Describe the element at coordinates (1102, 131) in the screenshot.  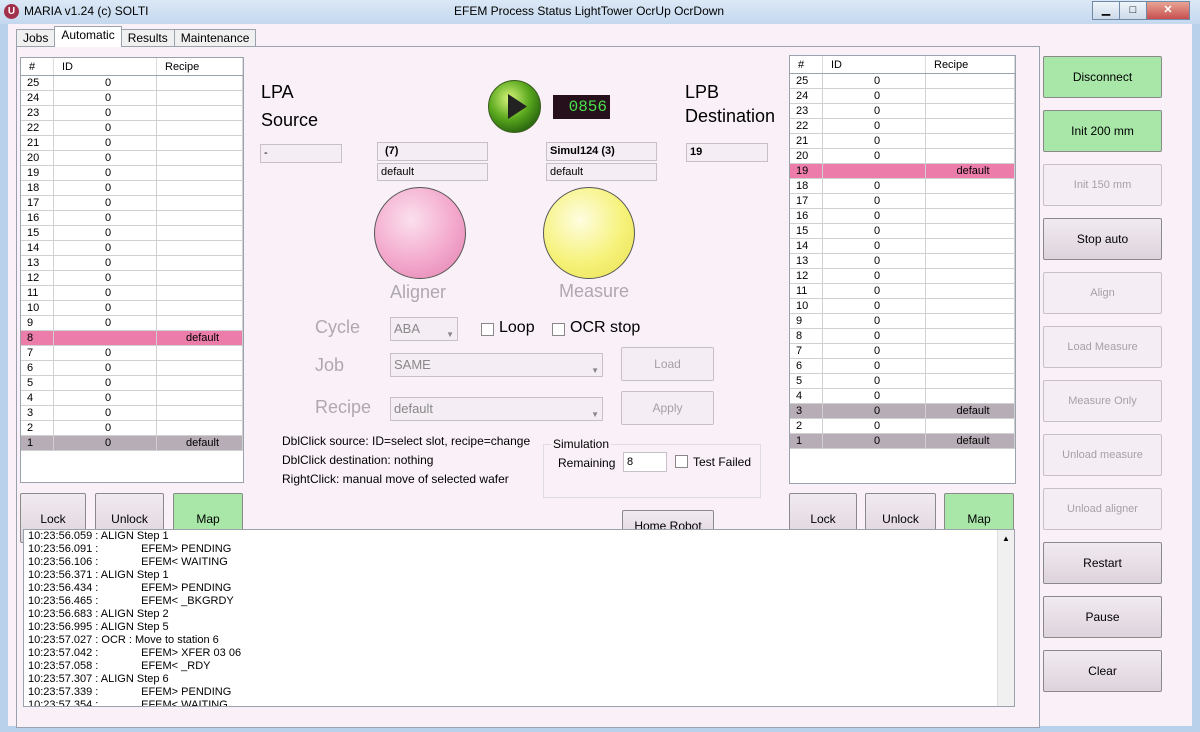
I see `init-200-mm-button: Init 200 mm` at that location.